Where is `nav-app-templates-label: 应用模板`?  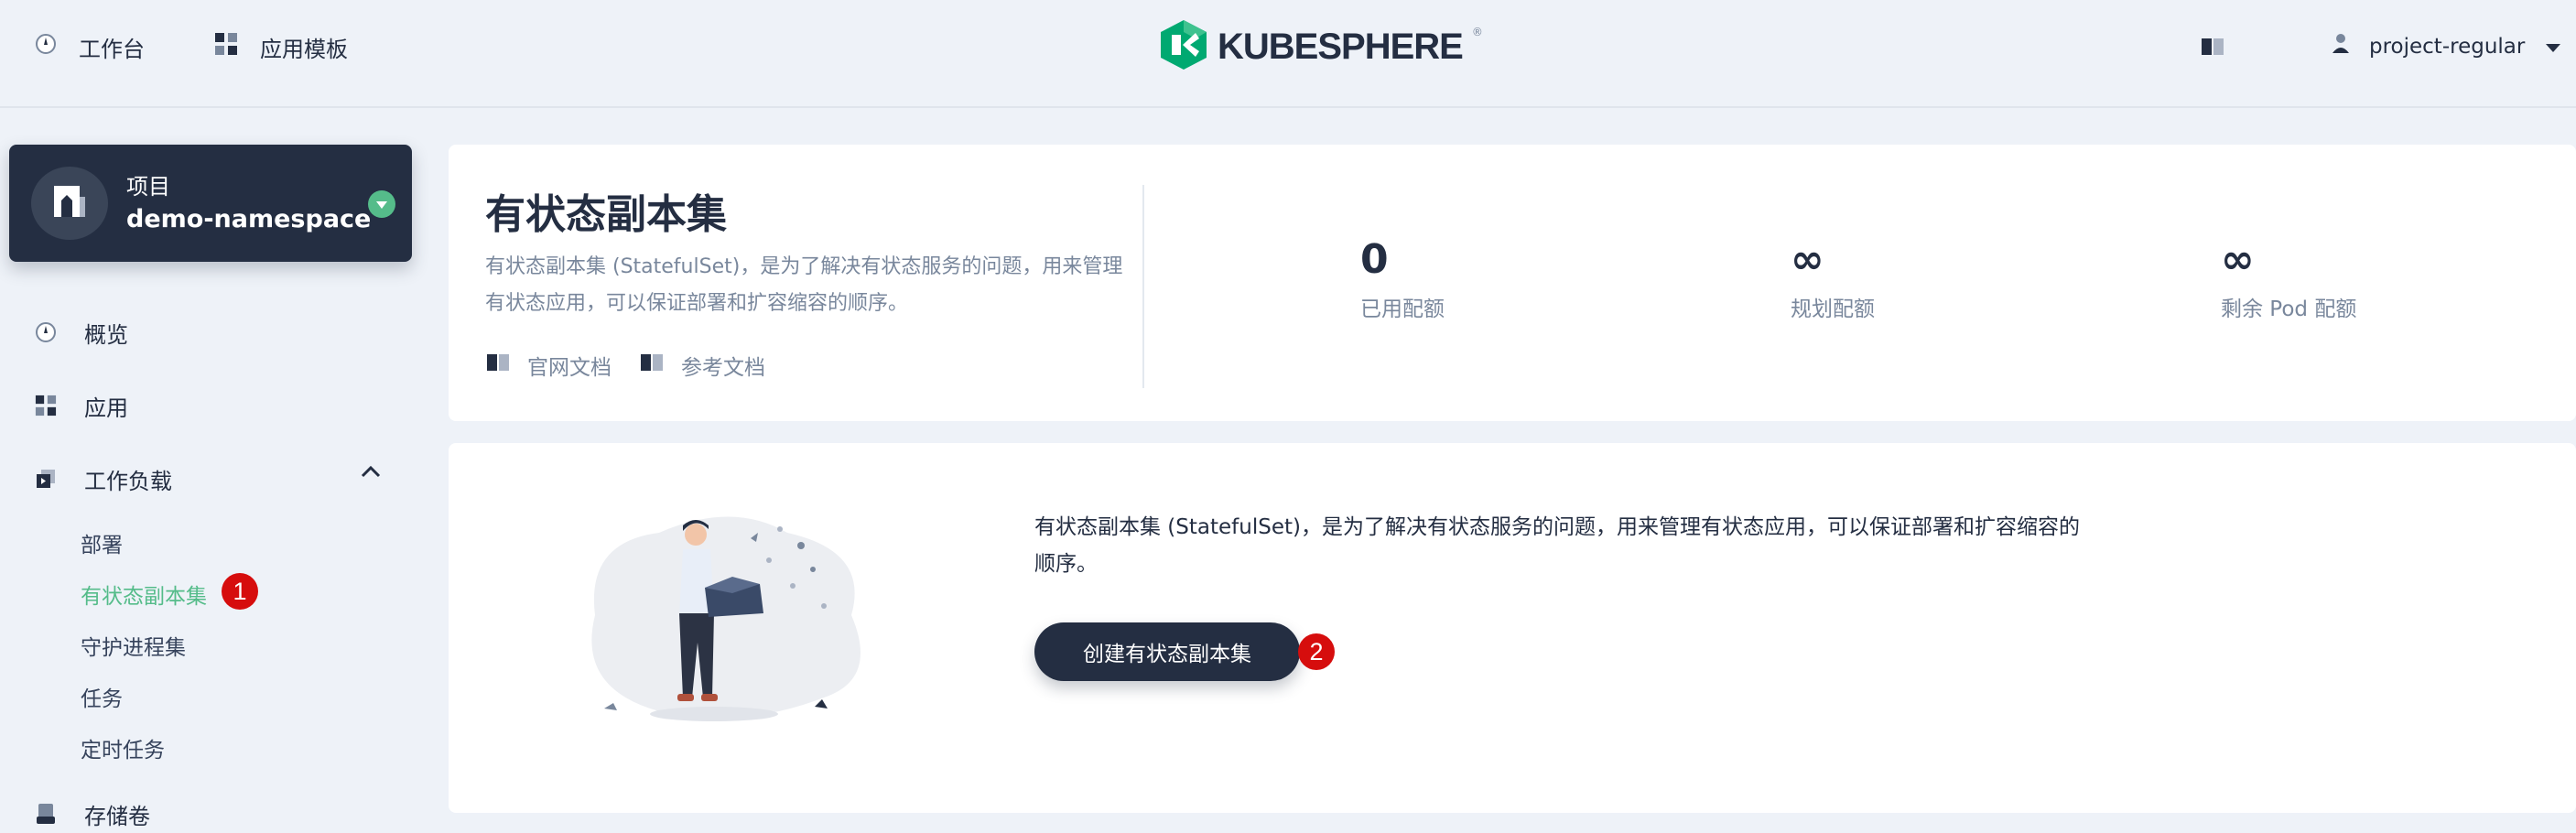
nav-app-templates-label: 应用模板 is located at coordinates (304, 49).